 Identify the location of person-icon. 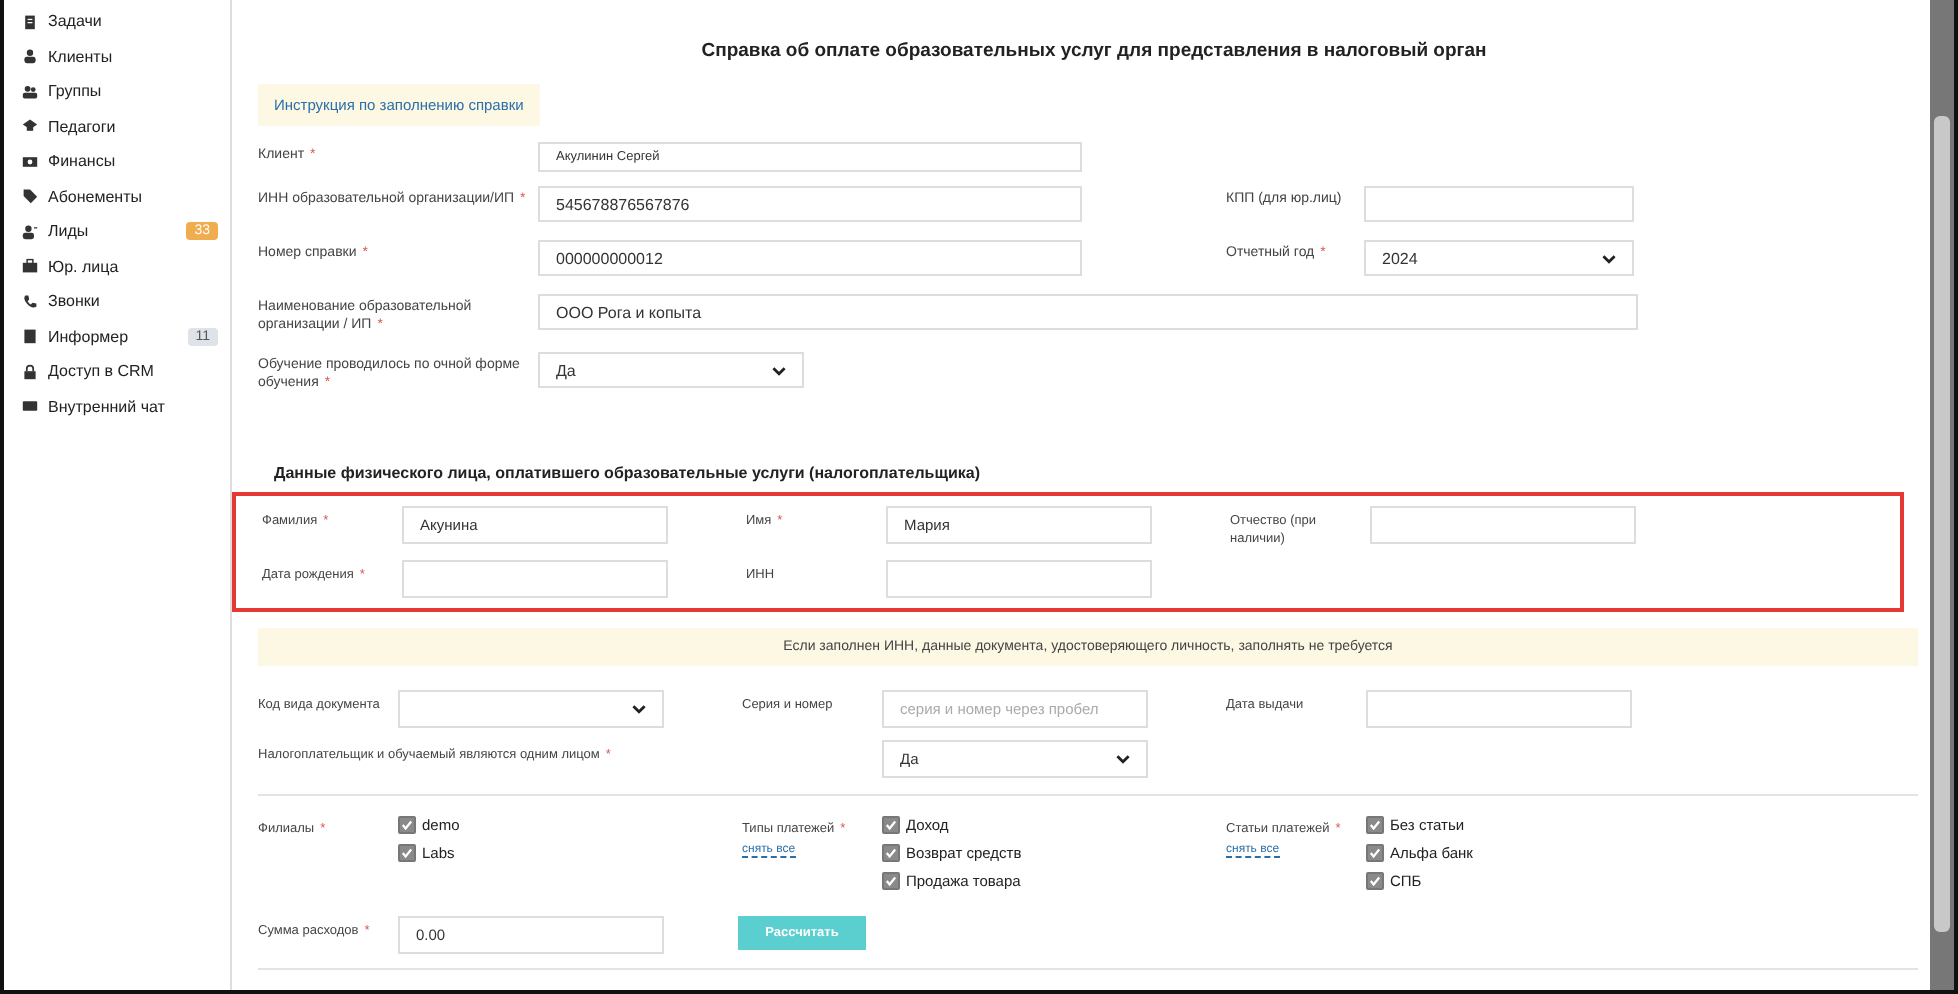
(30, 56).